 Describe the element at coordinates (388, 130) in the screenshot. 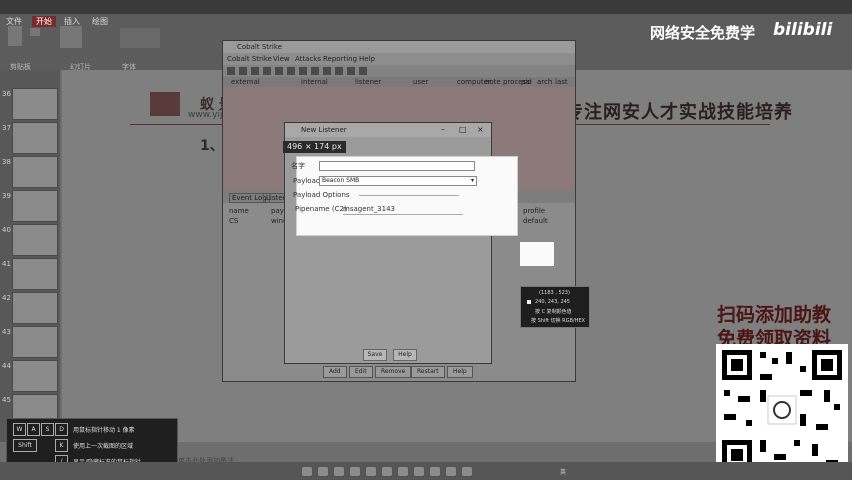

I see `dialog-title-bar: New Listener – □ ×` at that location.